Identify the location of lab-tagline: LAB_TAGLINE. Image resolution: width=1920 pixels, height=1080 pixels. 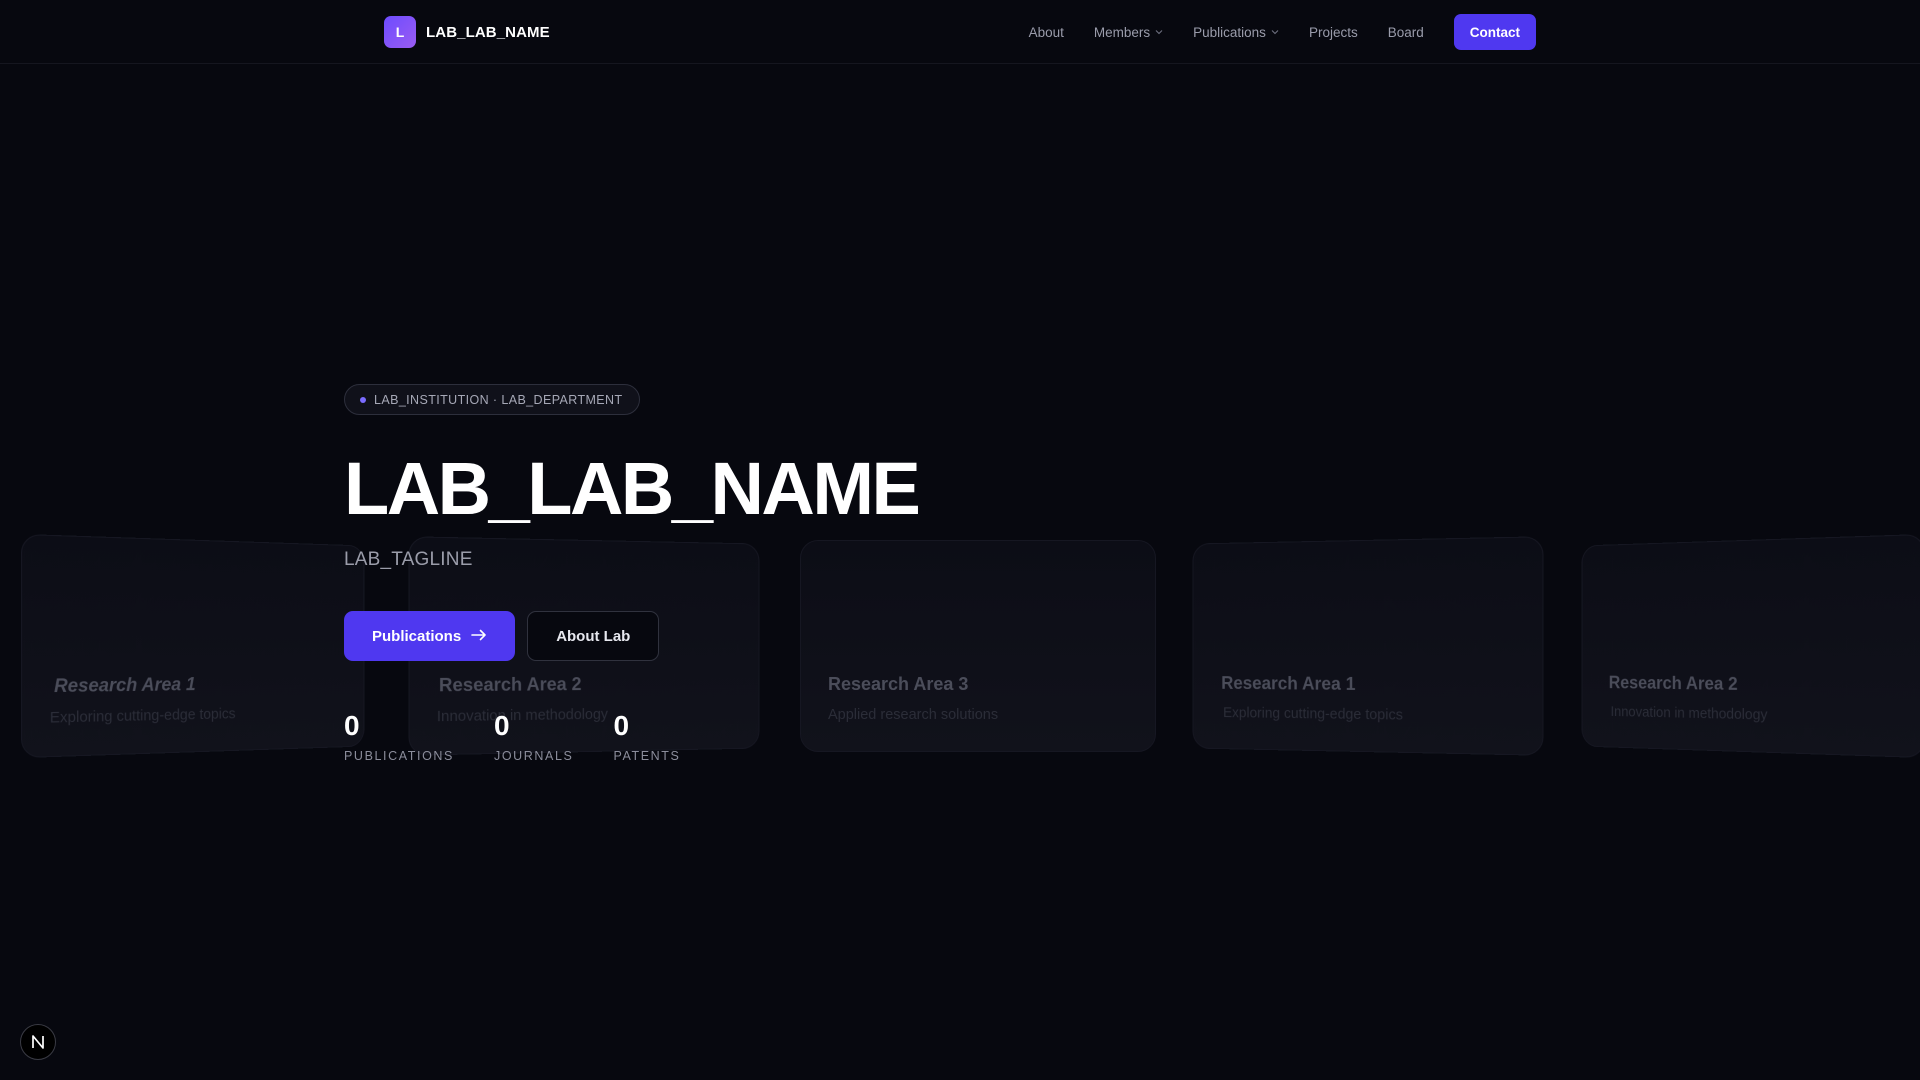
(408, 559).